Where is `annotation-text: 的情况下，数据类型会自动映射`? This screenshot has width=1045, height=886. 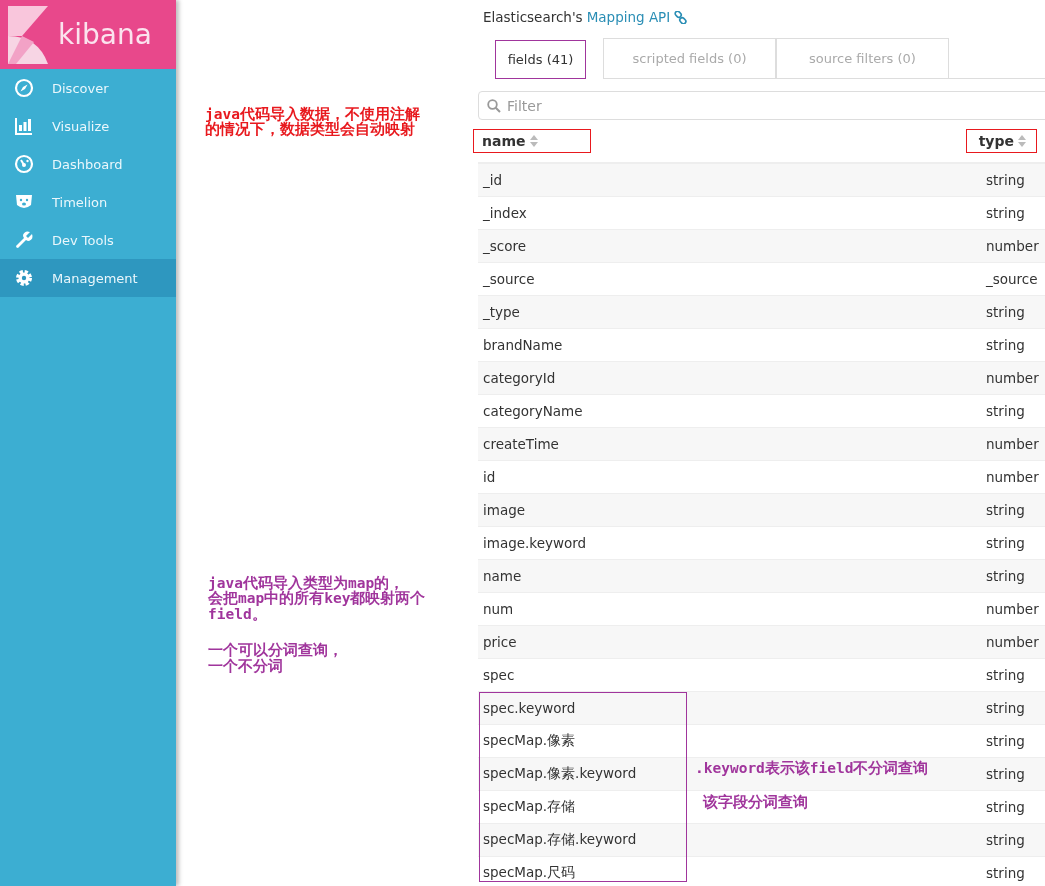 annotation-text: 的情况下，数据类型会自动映射 is located at coordinates (310, 129).